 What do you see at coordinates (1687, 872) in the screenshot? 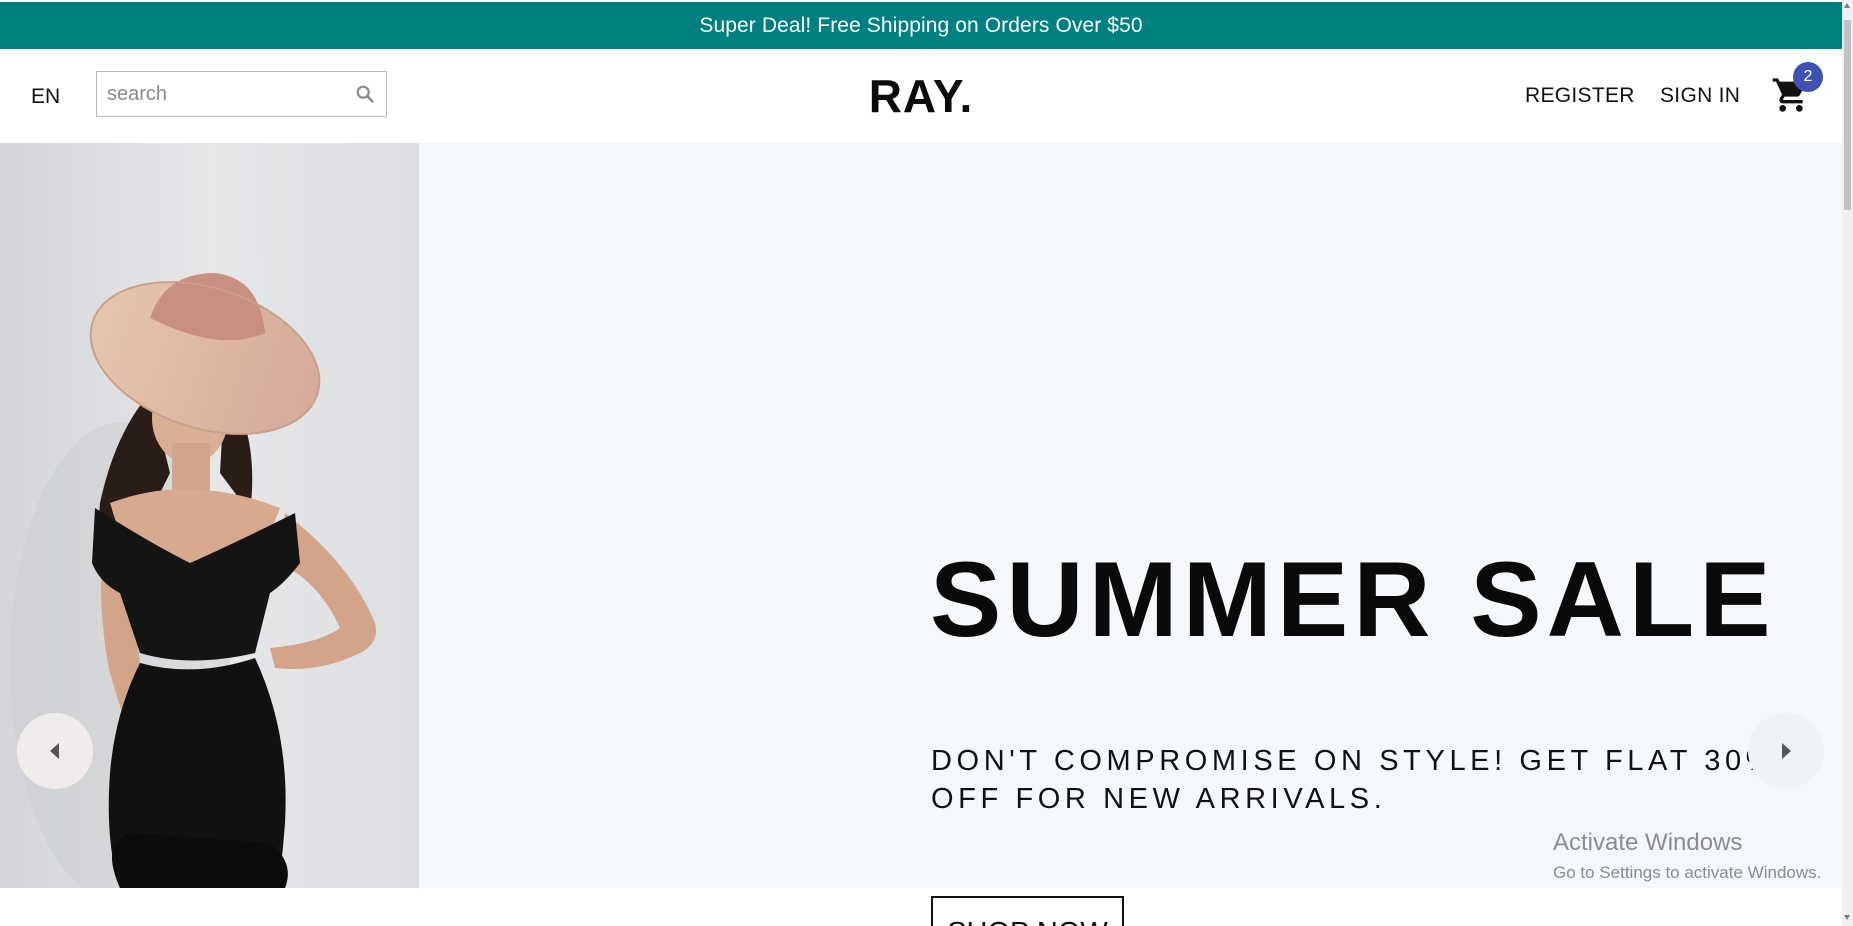
I see `watermark-subtitle: Go to Settings to activate Windows.` at bounding box center [1687, 872].